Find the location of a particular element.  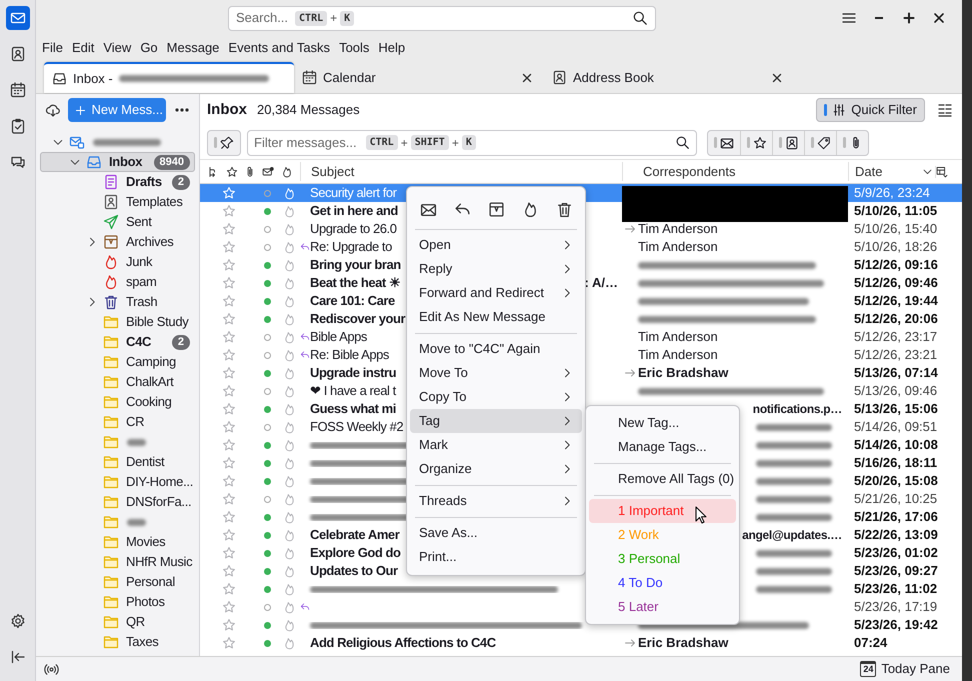

folder-item: QR is located at coordinates (117, 622).